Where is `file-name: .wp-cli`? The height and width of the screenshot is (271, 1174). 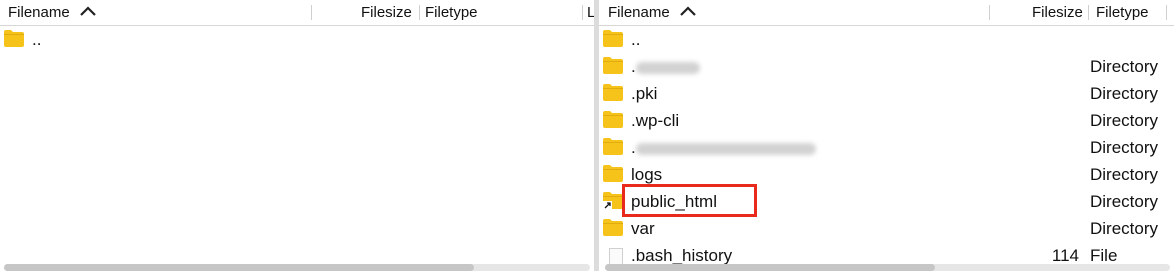
file-name: .wp-cli is located at coordinates (655, 120).